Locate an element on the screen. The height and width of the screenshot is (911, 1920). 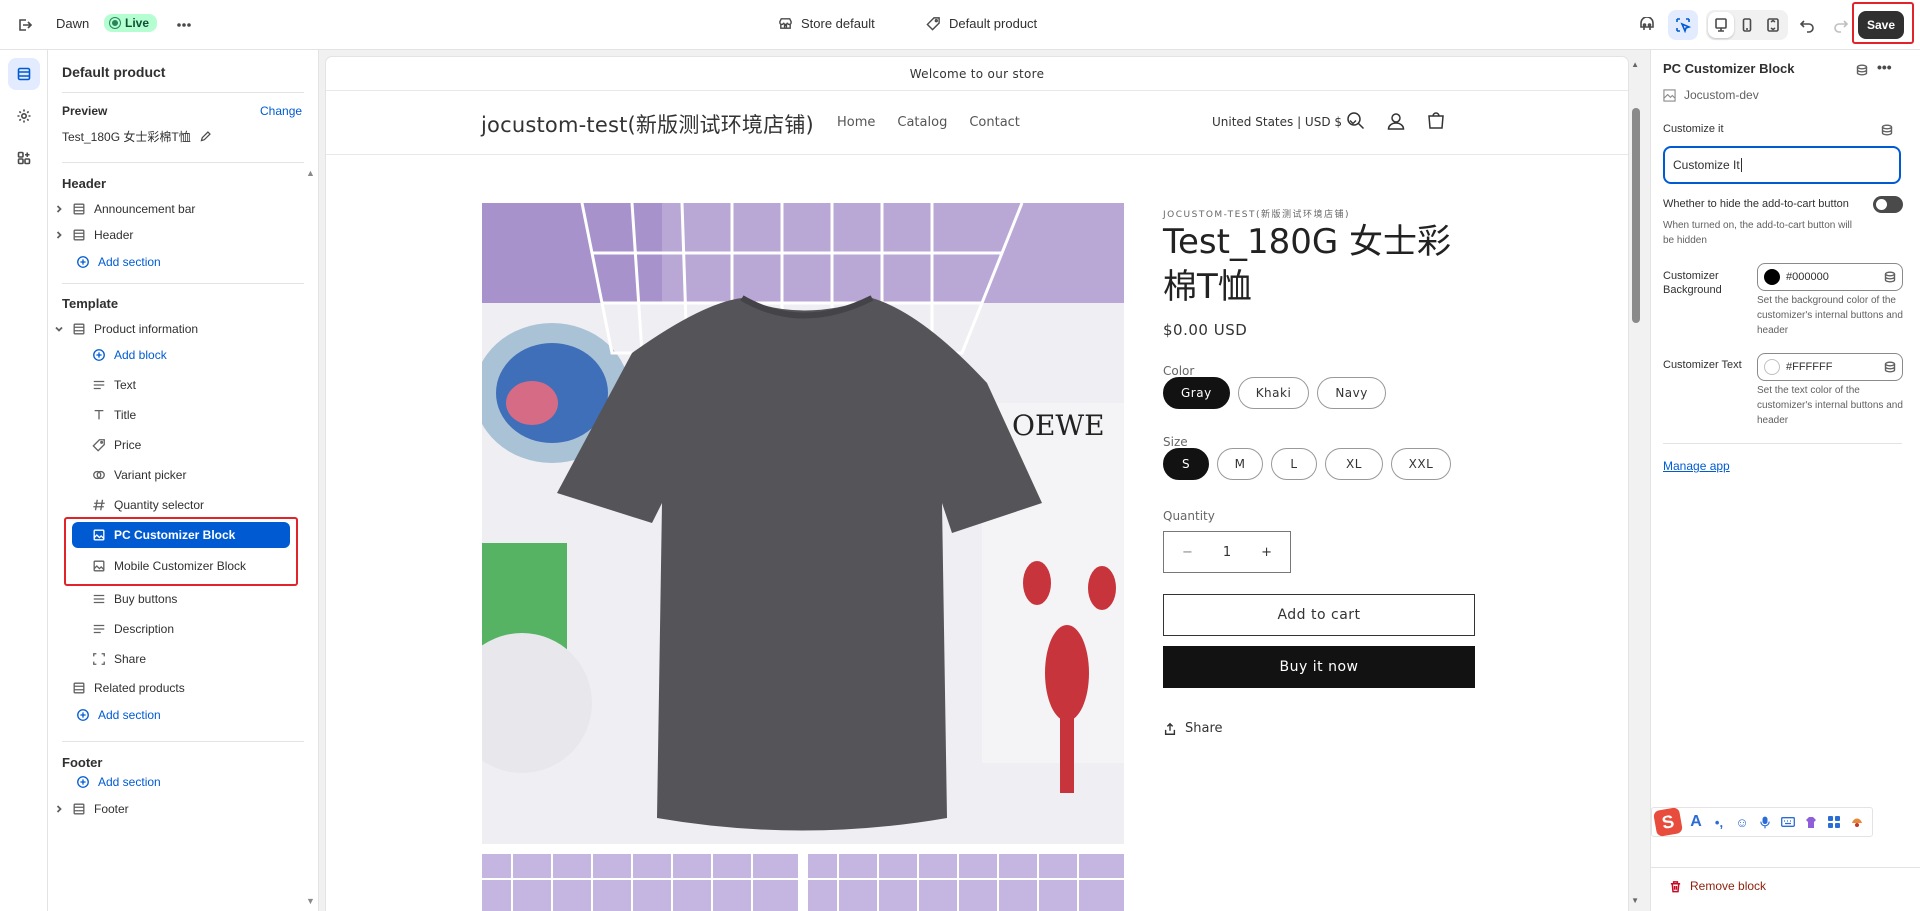
mobile-icon is located at coordinates (1747, 25).